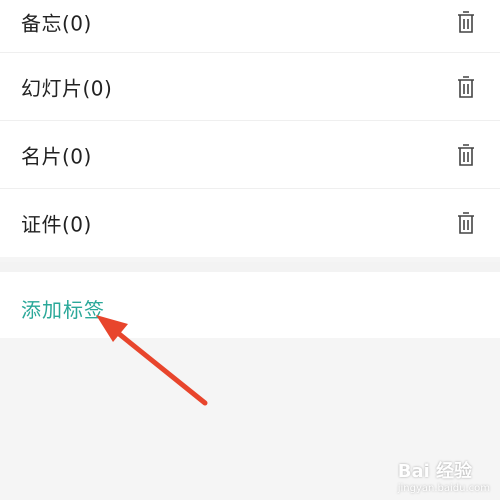  I want to click on tag-row-cards: 名片(0), so click(250, 155).